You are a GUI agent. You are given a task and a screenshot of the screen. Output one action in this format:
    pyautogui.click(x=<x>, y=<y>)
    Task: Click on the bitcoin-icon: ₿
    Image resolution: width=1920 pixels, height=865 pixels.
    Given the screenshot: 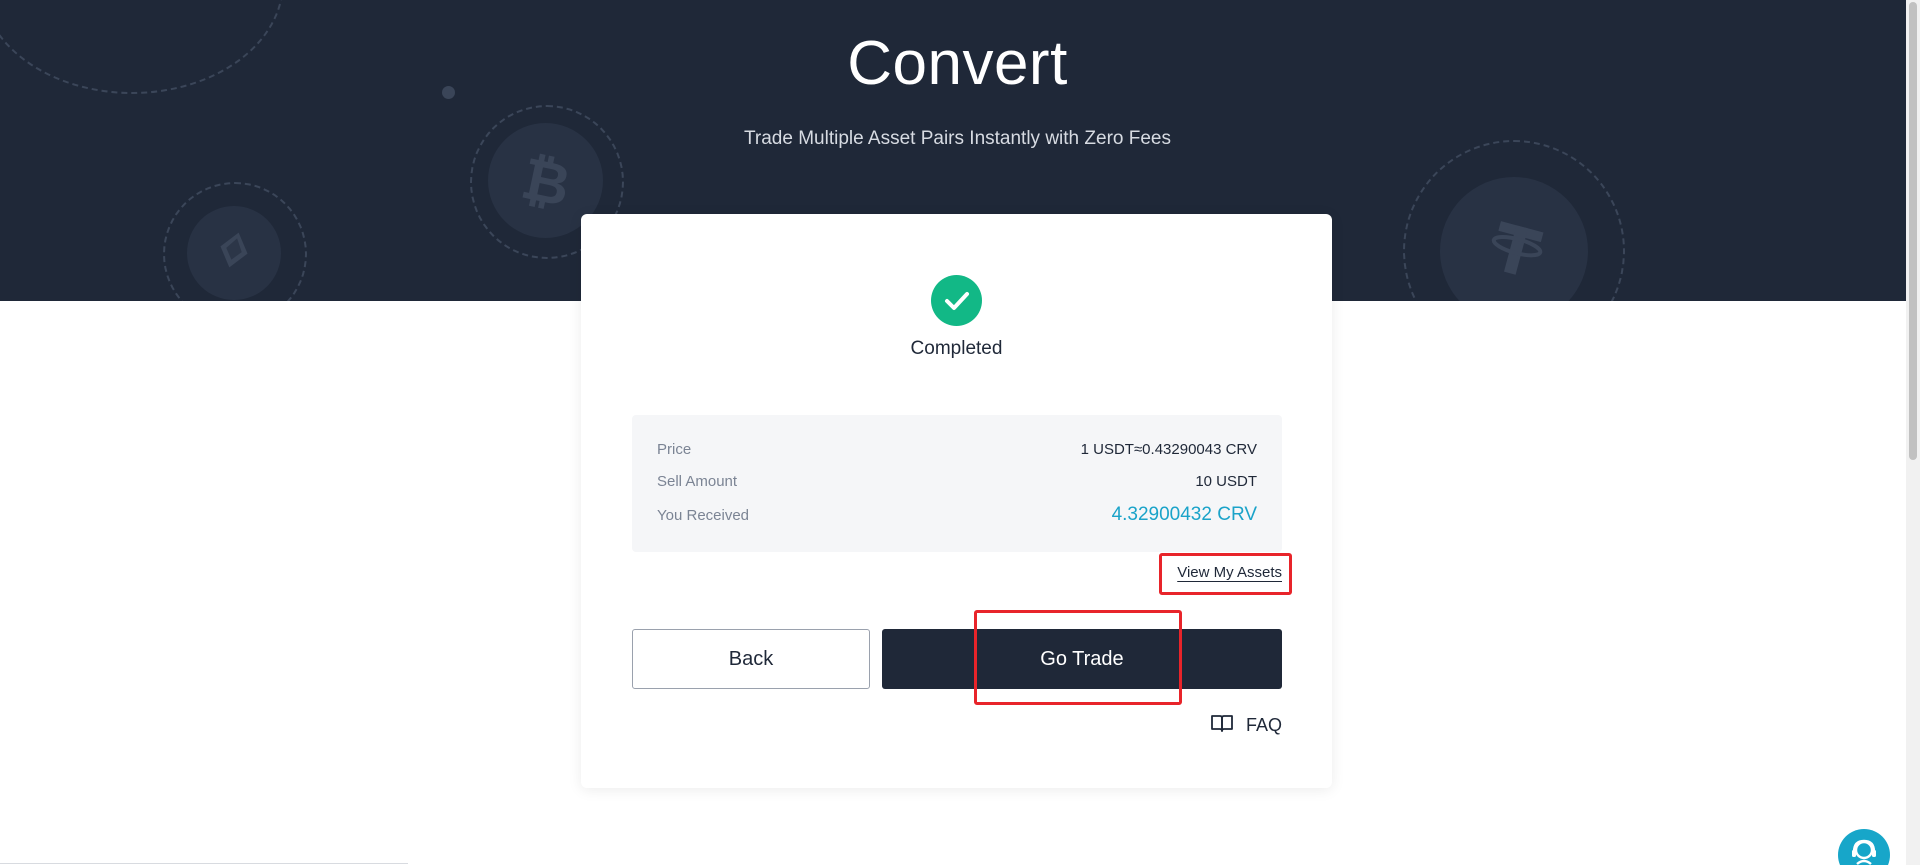 What is the action you would take?
    pyautogui.click(x=546, y=182)
    